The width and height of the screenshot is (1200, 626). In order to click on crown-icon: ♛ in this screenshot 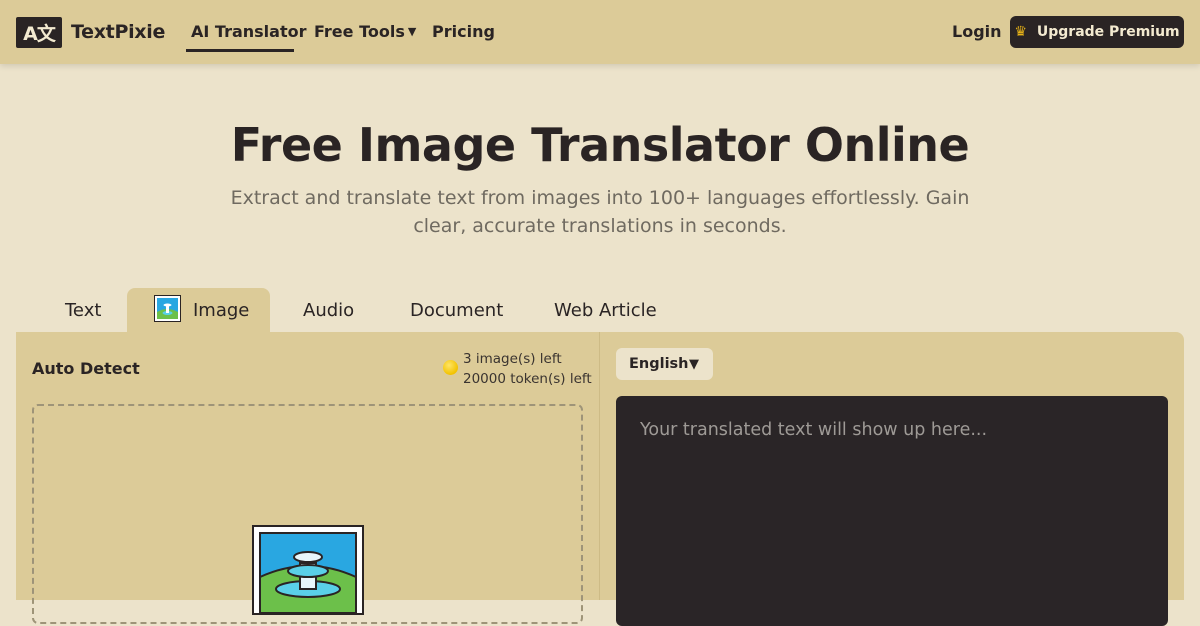, I will do `click(1020, 32)`.